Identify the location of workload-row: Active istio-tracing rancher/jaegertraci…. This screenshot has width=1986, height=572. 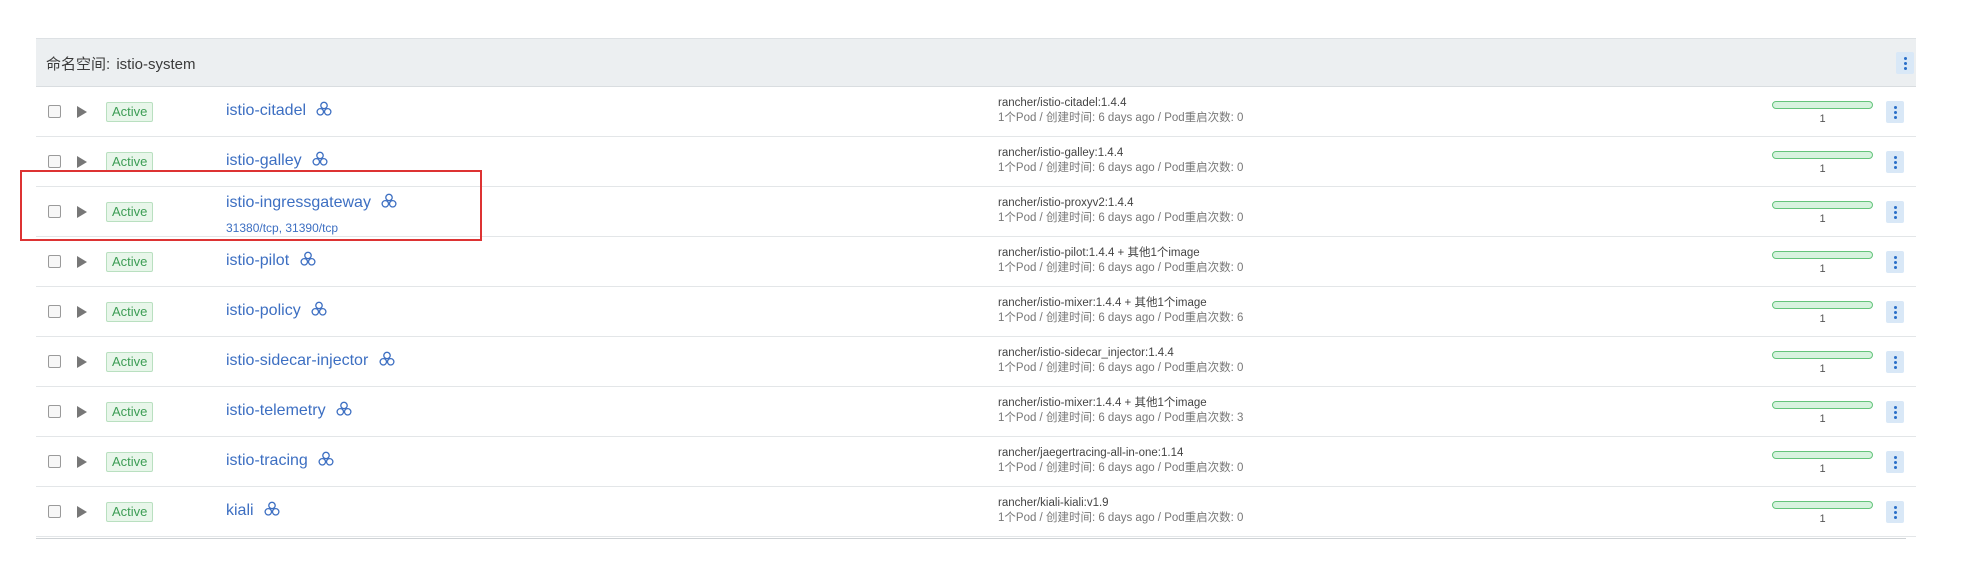
(976, 462).